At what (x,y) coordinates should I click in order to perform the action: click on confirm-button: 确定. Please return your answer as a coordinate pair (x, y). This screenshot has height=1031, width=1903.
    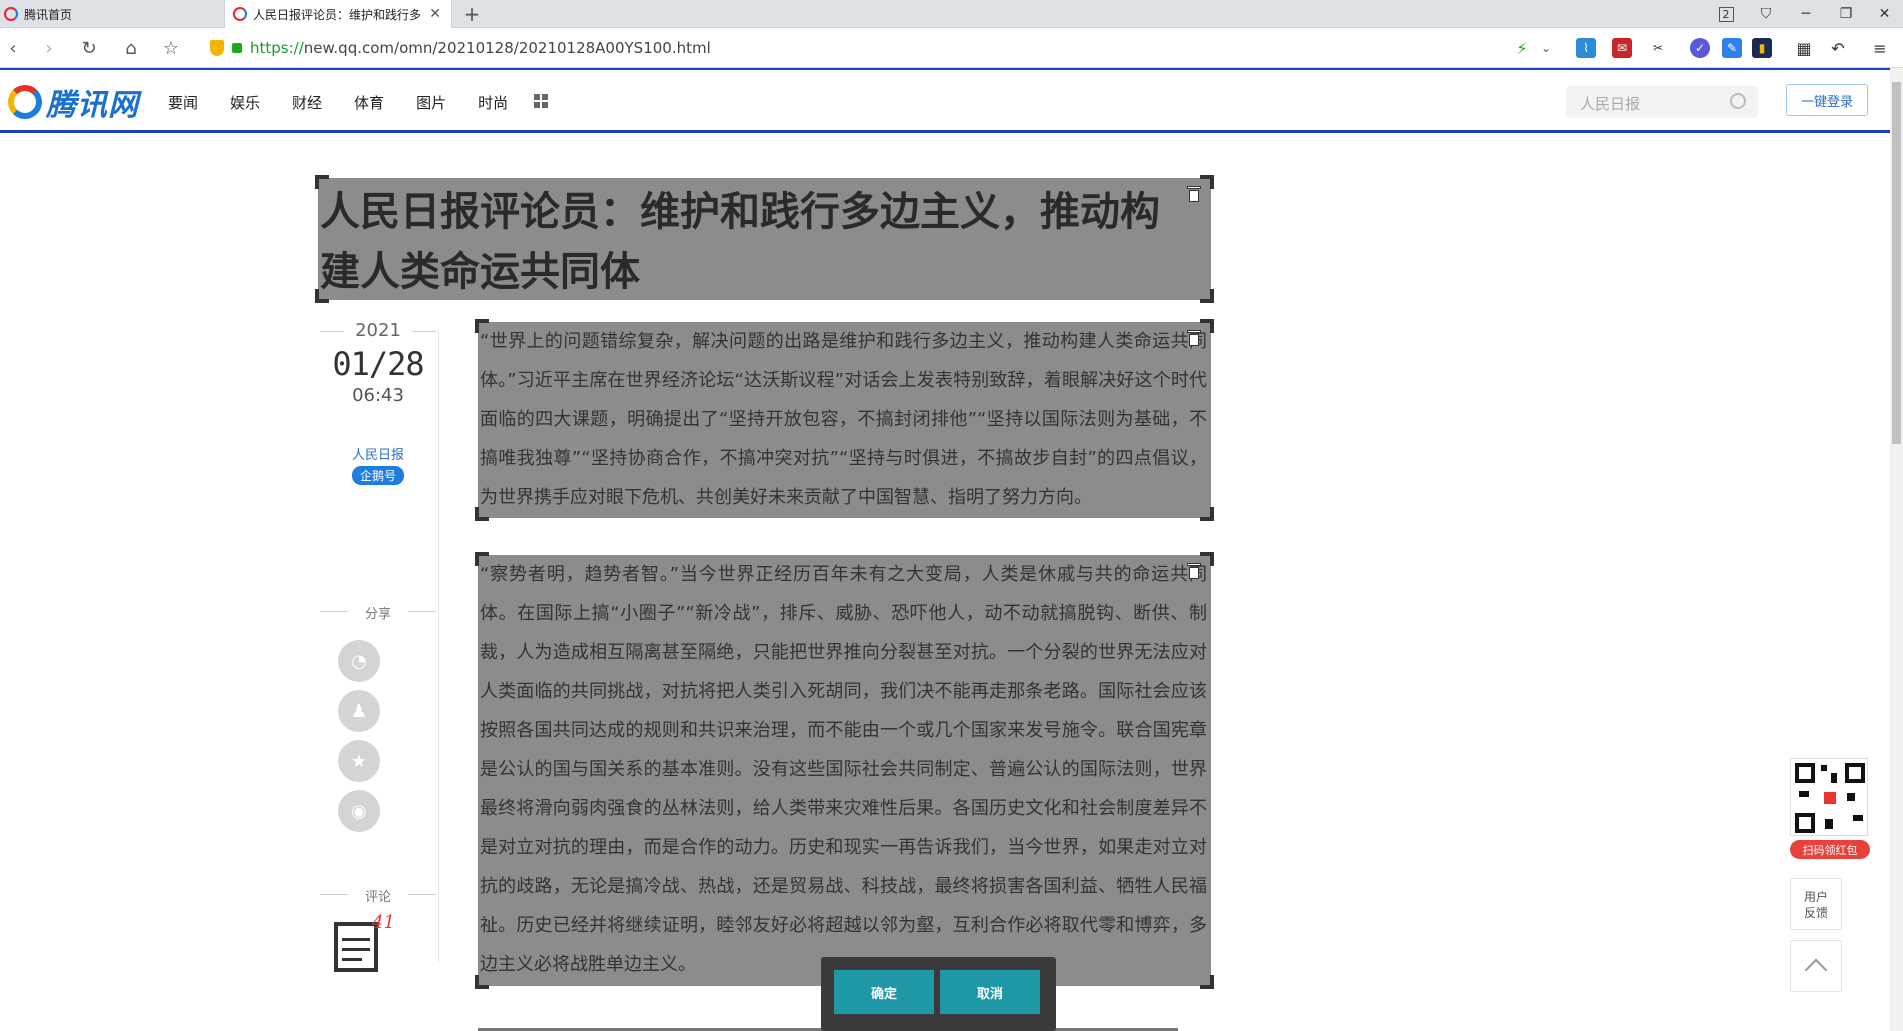
    Looking at the image, I should click on (884, 992).